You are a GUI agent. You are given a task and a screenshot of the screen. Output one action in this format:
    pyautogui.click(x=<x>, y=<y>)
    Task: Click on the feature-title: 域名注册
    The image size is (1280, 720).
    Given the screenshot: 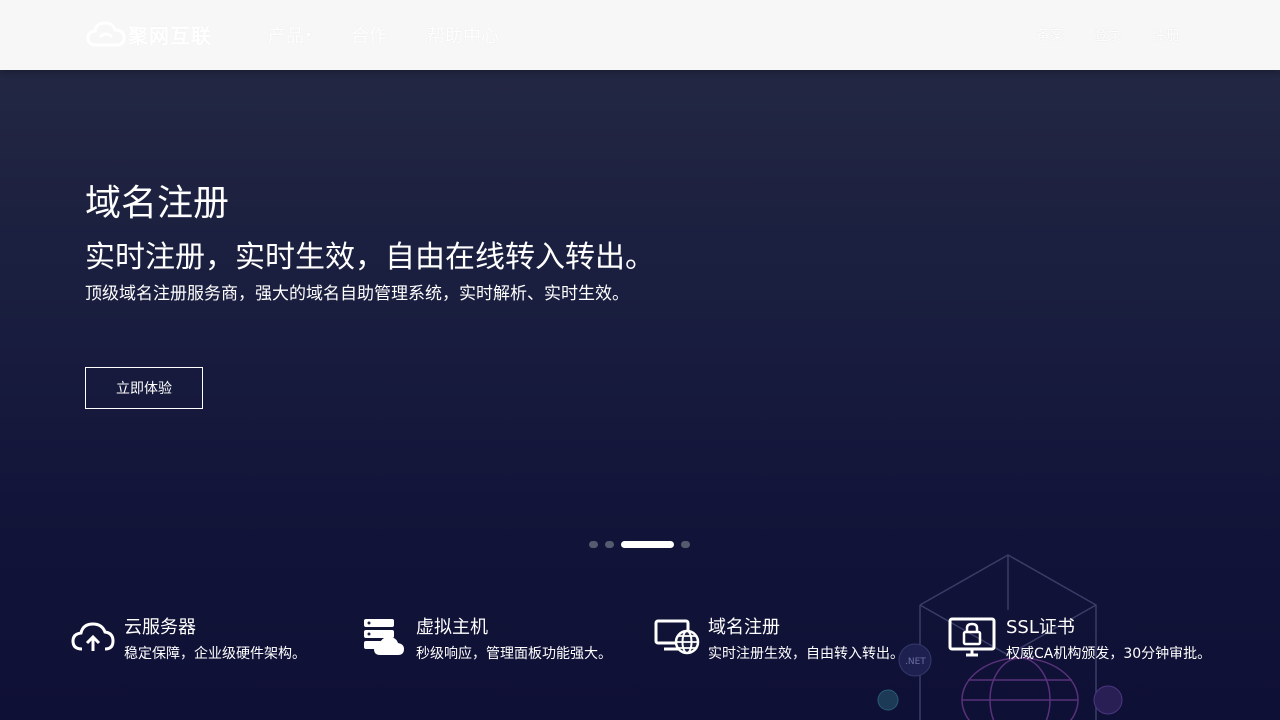 What is the action you would take?
    pyautogui.click(x=744, y=627)
    